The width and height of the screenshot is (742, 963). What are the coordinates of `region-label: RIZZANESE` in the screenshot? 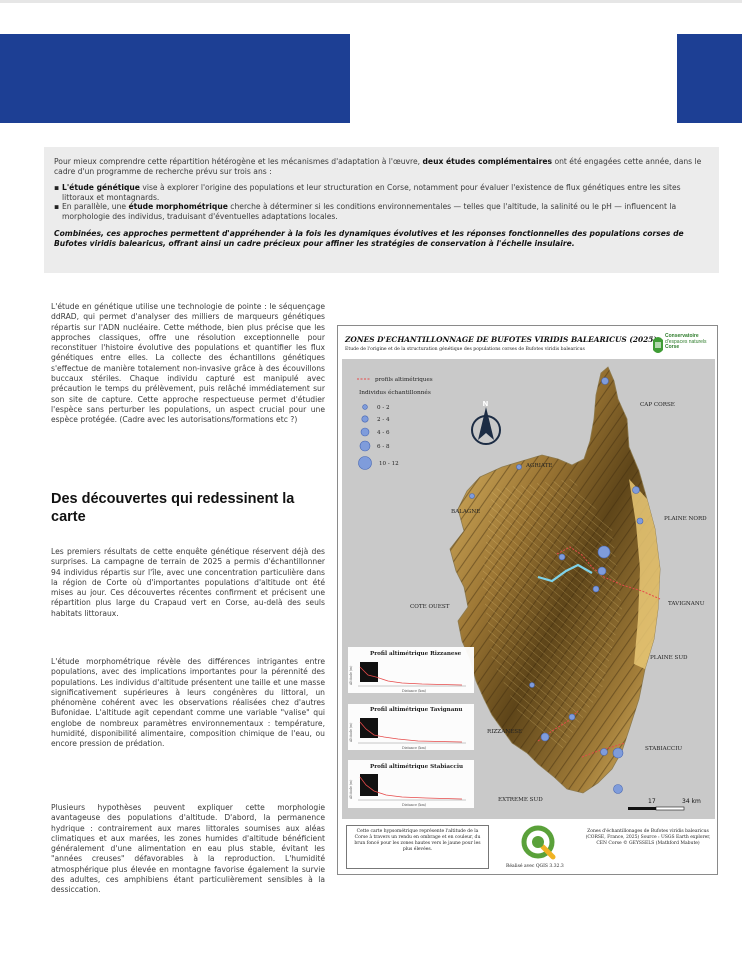 It's located at (504, 732).